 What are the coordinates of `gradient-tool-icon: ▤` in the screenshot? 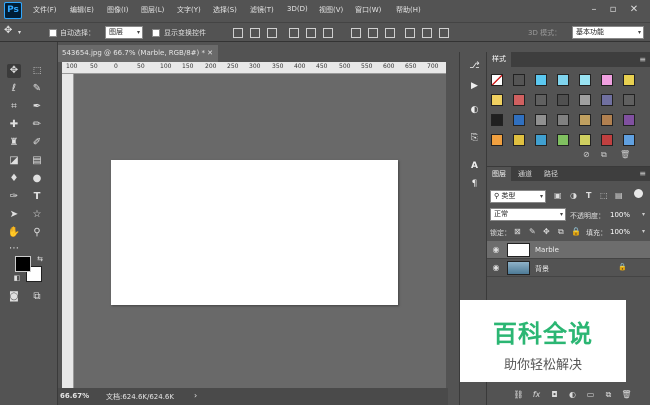 It's located at (37, 161).